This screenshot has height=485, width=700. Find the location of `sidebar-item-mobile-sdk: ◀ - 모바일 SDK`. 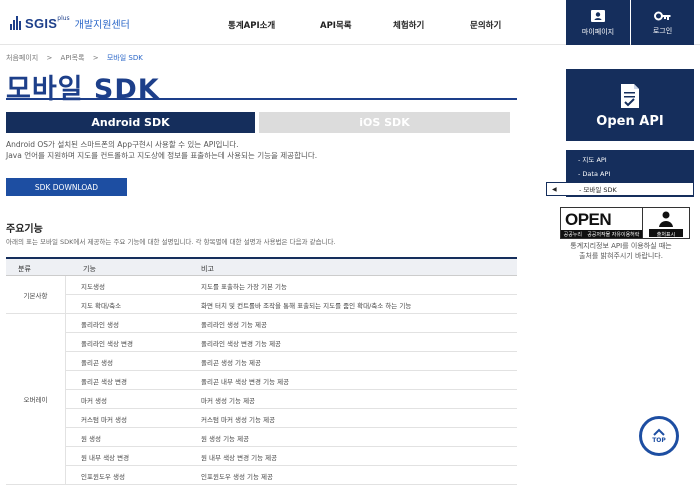

sidebar-item-mobile-sdk: ◀ - 모바일 SDK is located at coordinates (620, 189).